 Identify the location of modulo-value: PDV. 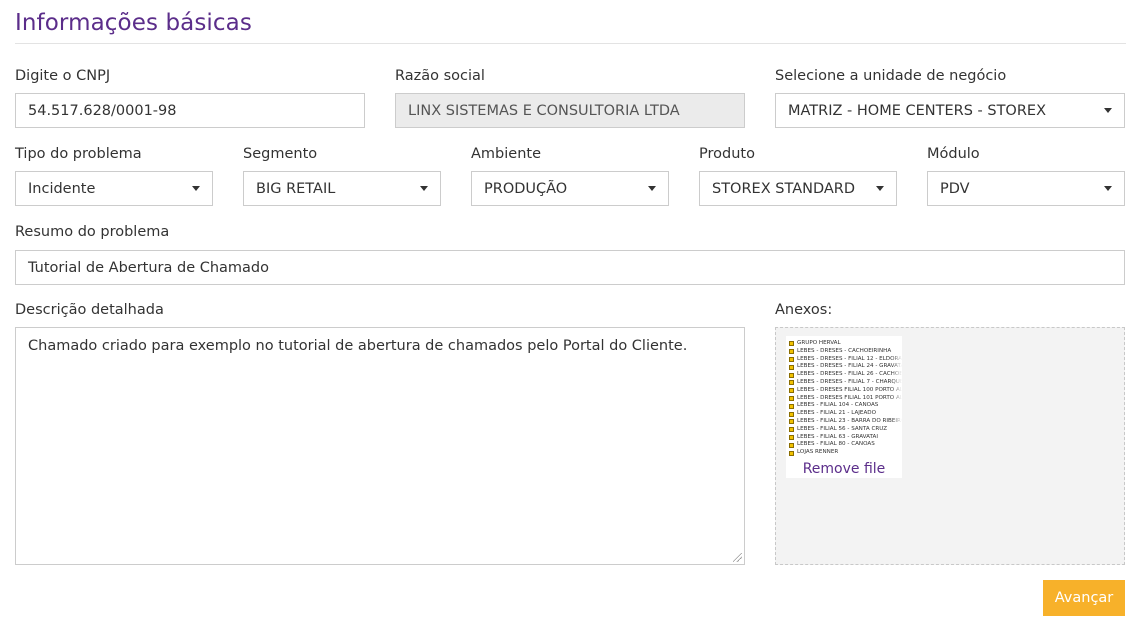
(955, 188).